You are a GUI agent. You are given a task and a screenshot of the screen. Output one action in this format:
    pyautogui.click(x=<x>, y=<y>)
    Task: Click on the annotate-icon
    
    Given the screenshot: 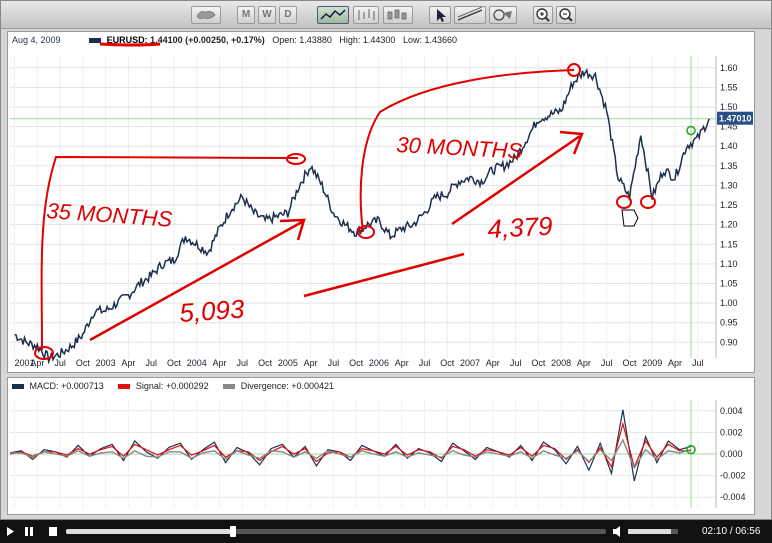 What is the action you would take?
    pyautogui.click(x=503, y=15)
    